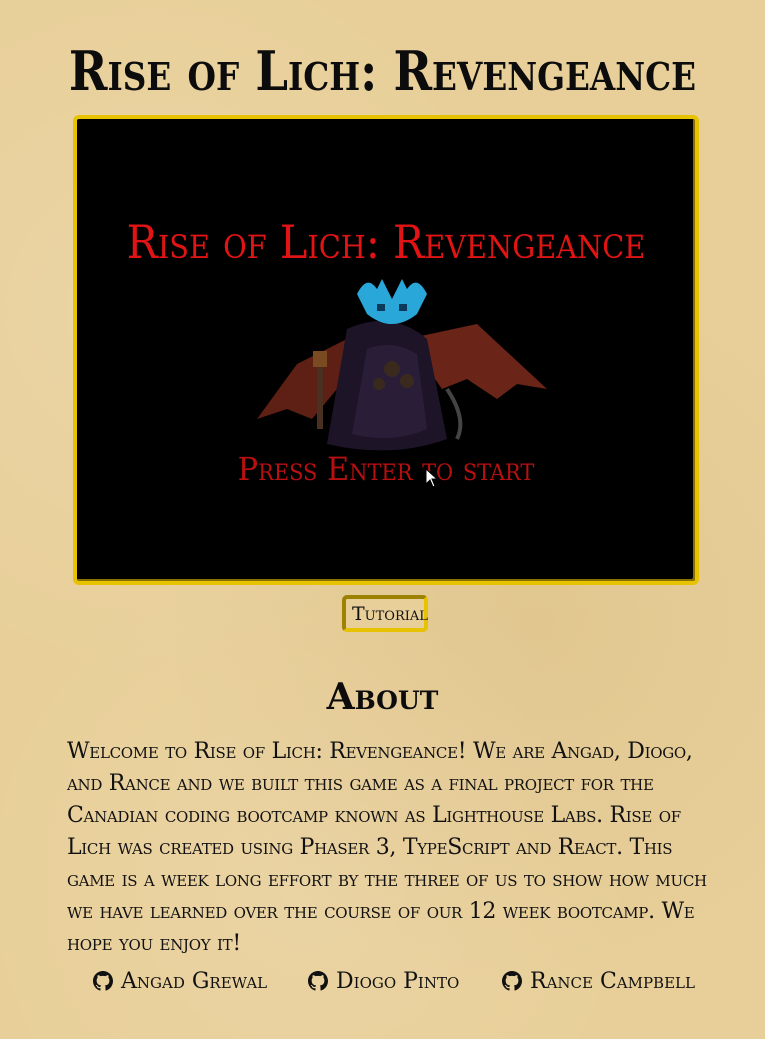  Describe the element at coordinates (398, 981) in the screenshot. I see `credit-name: Diogo Pinto` at that location.